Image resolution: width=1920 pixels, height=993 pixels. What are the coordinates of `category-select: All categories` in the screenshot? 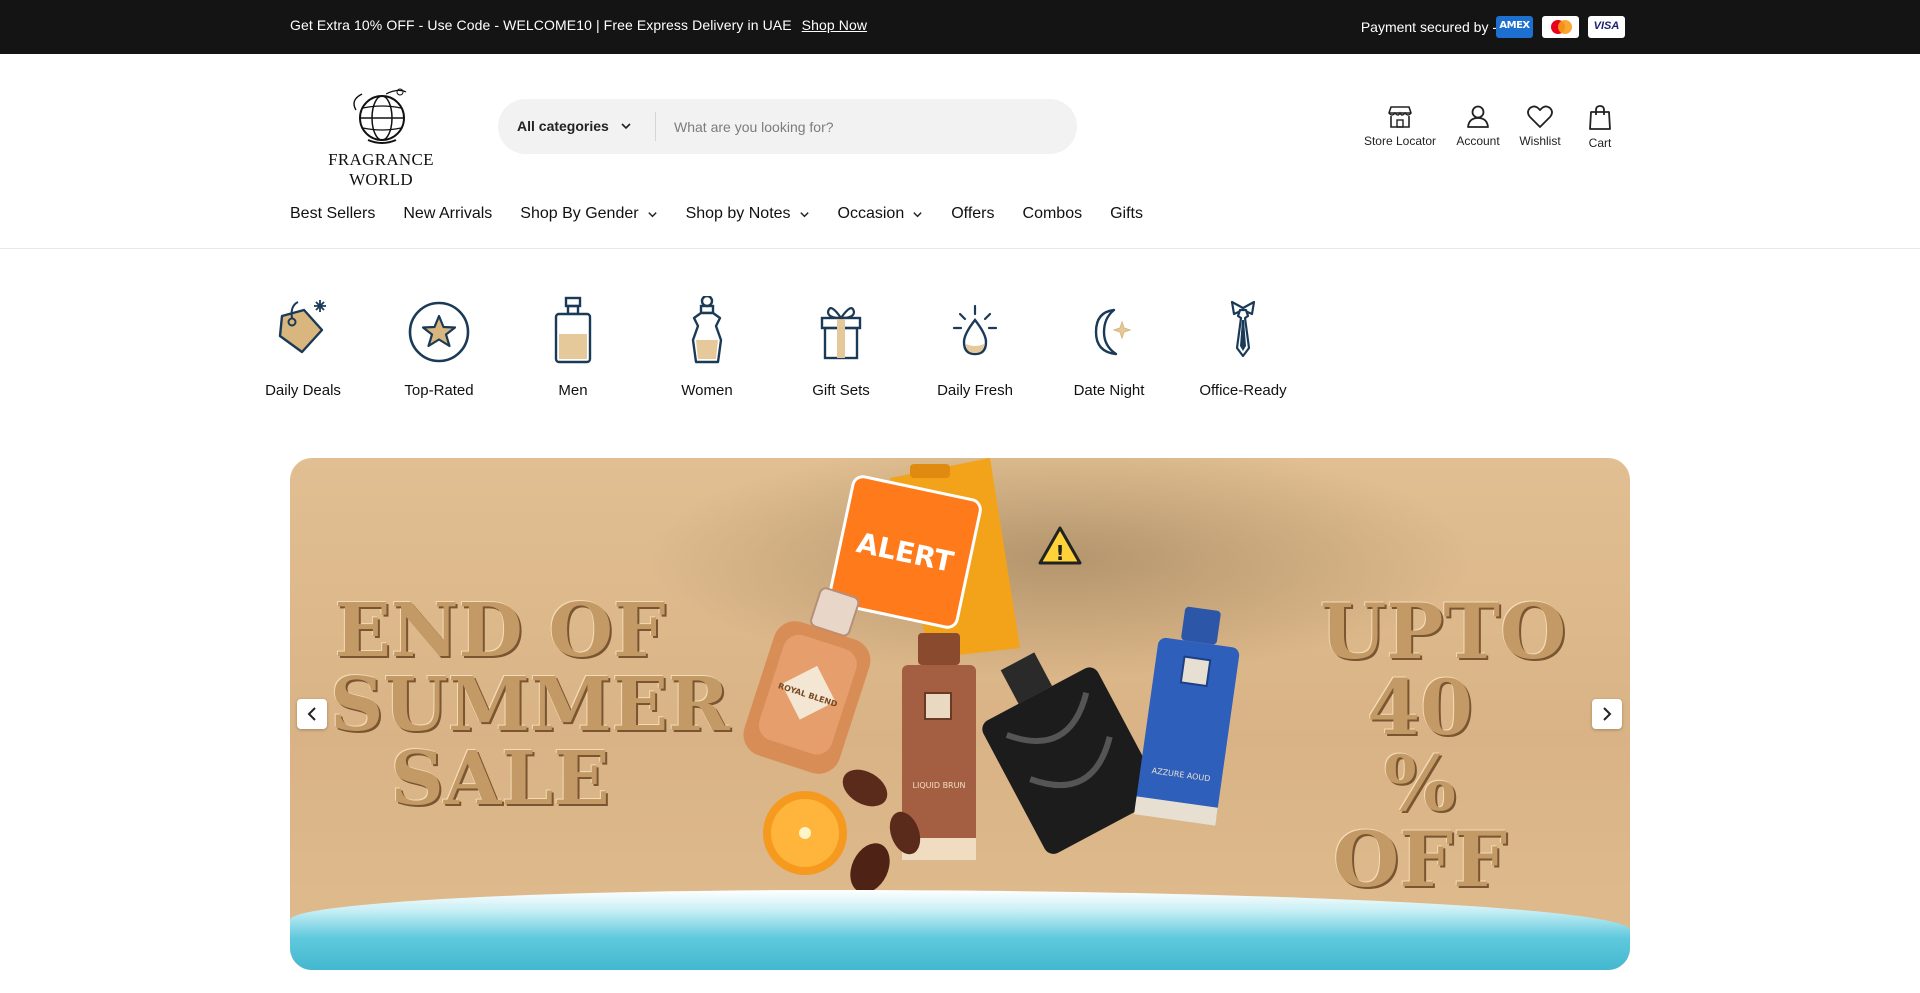 It's located at (563, 126).